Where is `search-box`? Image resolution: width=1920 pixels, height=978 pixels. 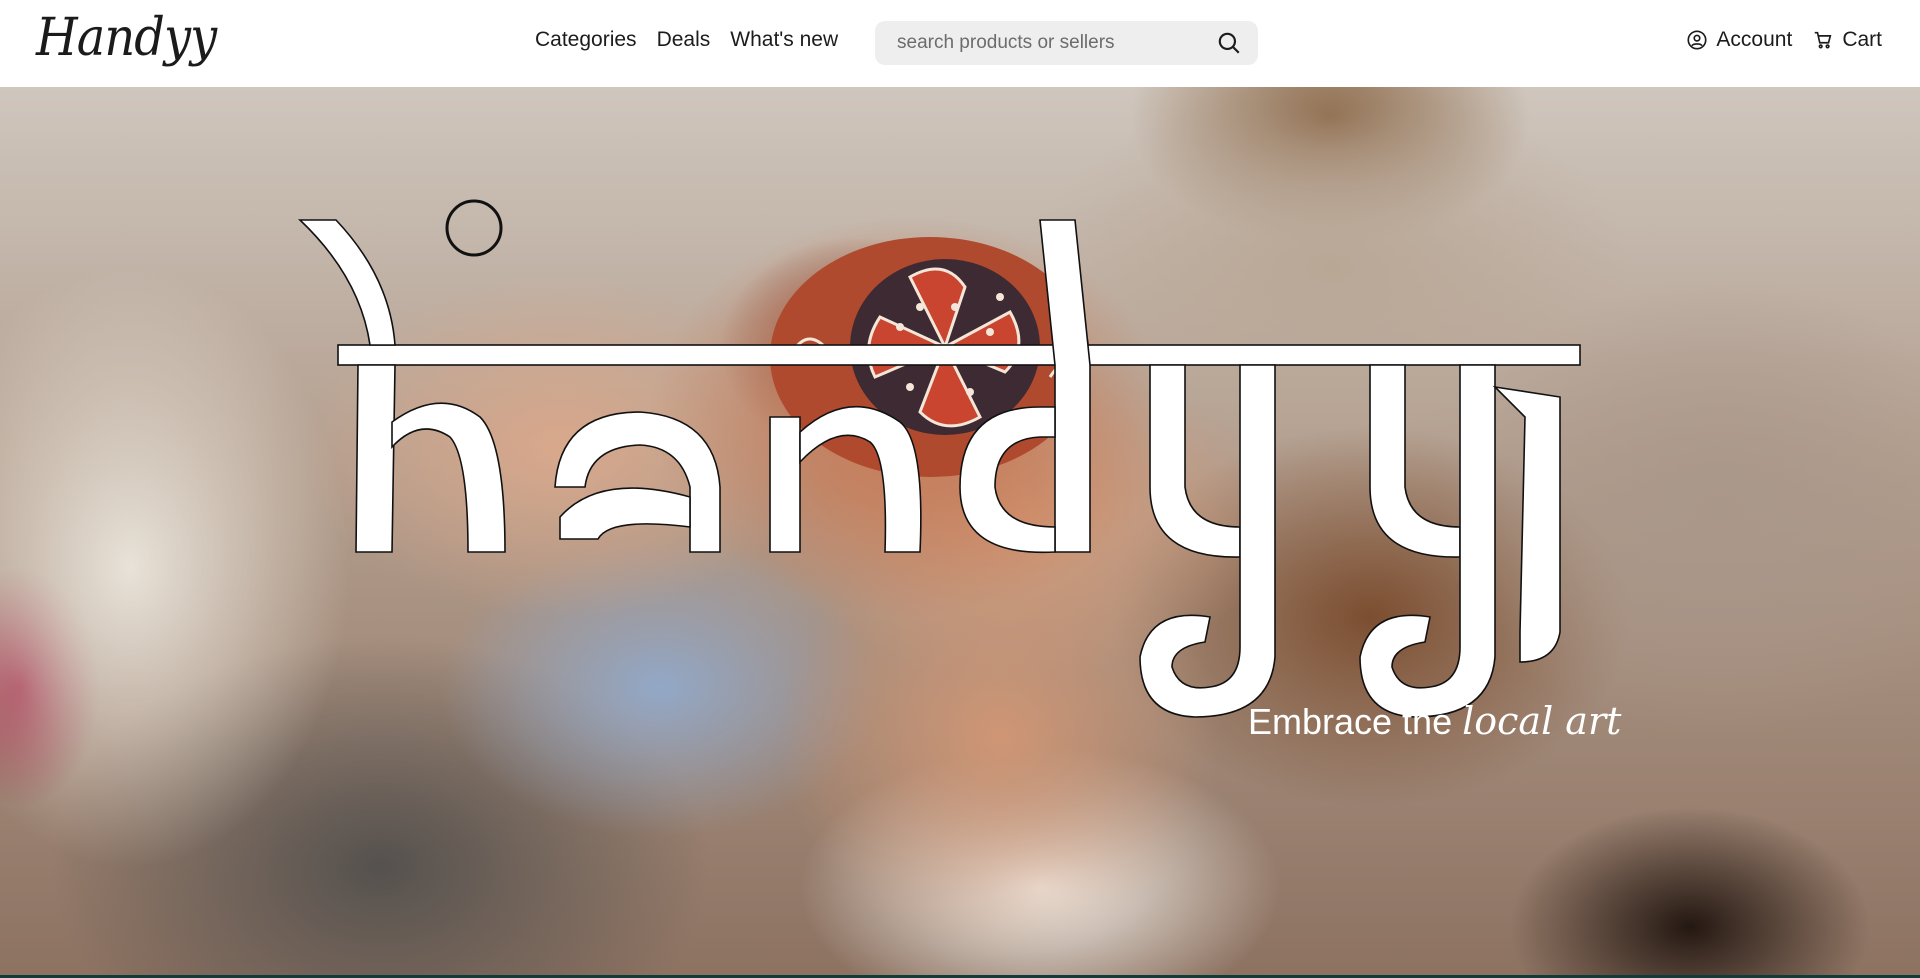
search-box is located at coordinates (1066, 43).